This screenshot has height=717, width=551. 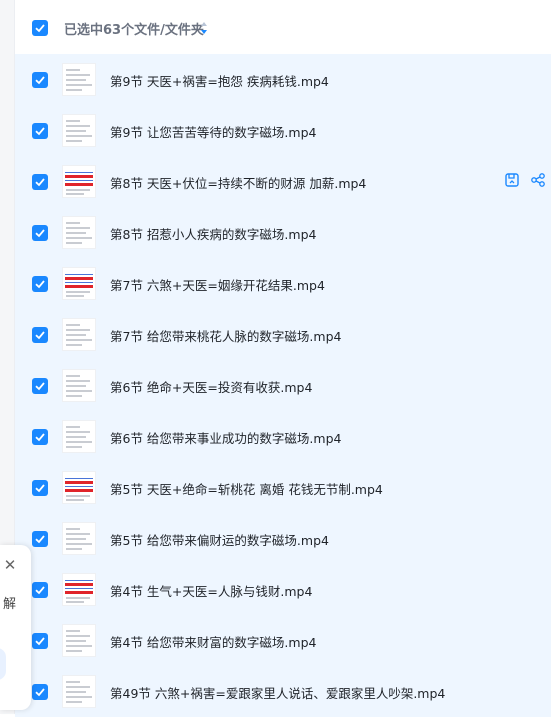 I want to click on file-name: 第5节 给您带来偏财运的数字磁场.mp4, so click(x=219, y=539).